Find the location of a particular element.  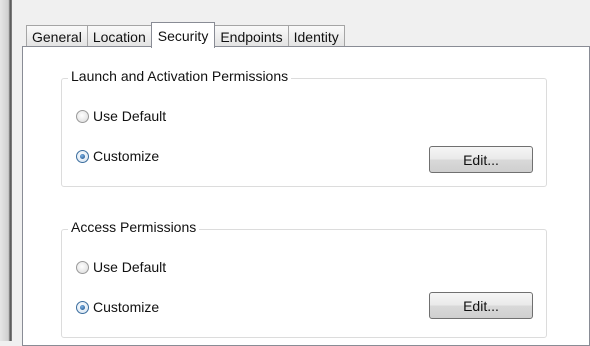

access-permissions-title: Access Permissions is located at coordinates (134, 227).